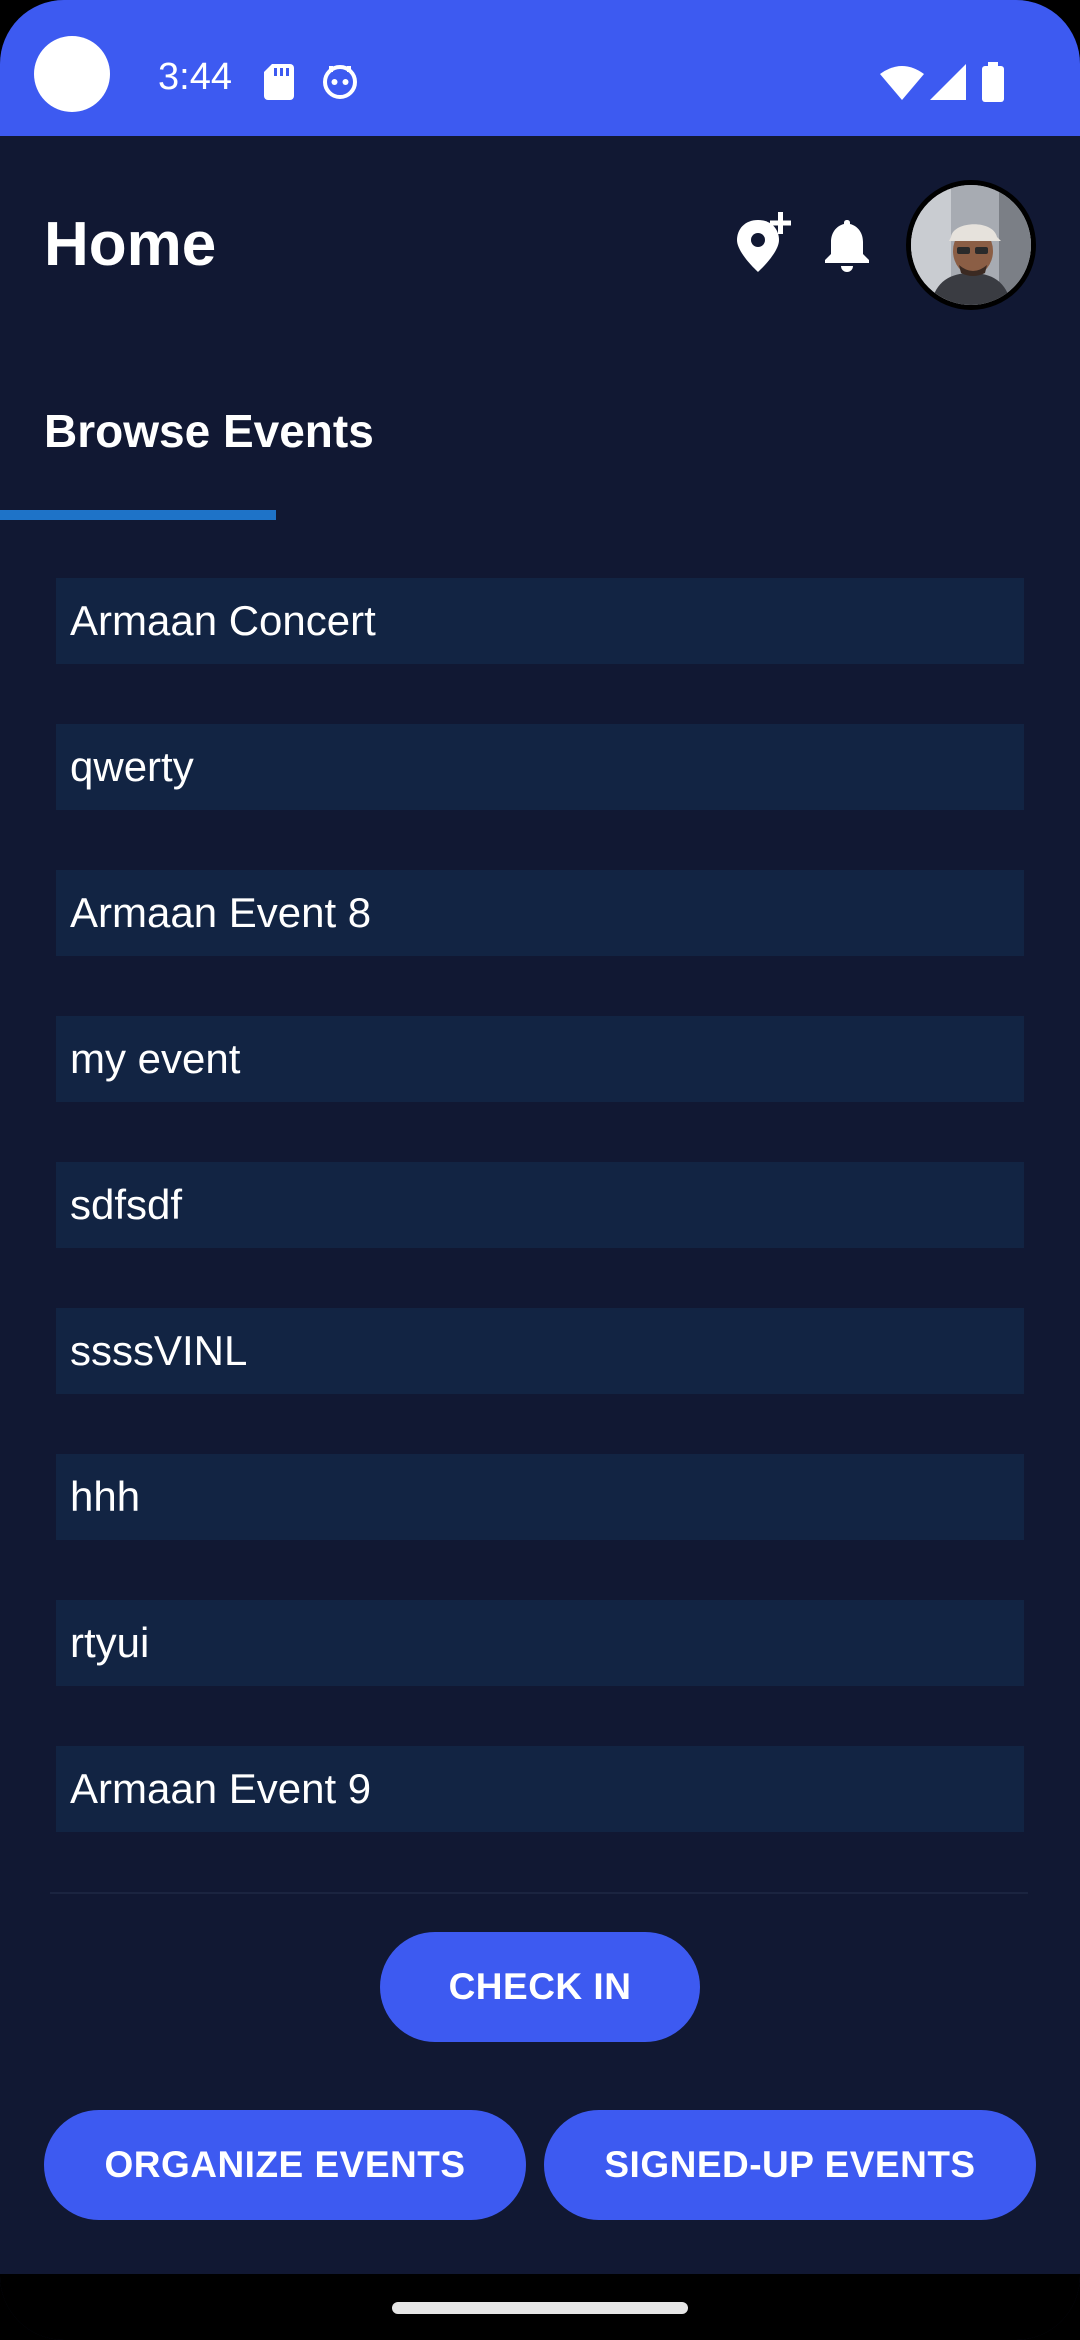 This screenshot has width=1080, height=2340. Describe the element at coordinates (132, 766) in the screenshot. I see `event-label: qwerty` at that location.